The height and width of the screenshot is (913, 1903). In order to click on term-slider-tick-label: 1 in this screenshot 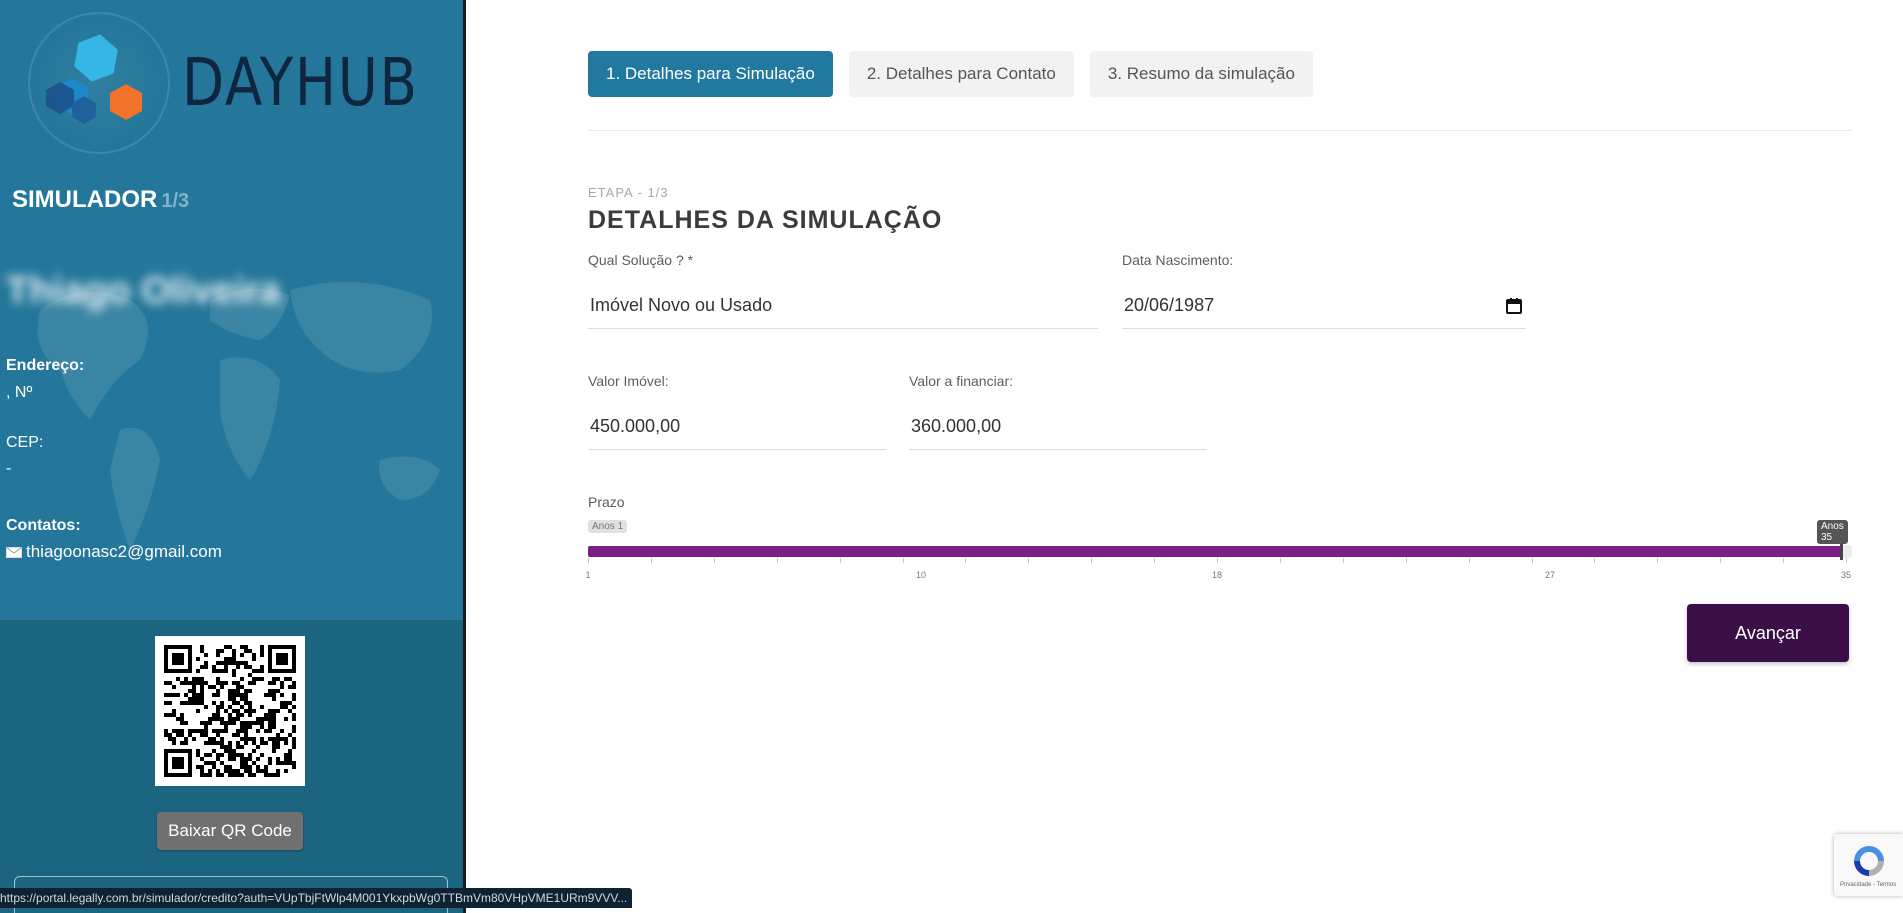, I will do `click(588, 575)`.